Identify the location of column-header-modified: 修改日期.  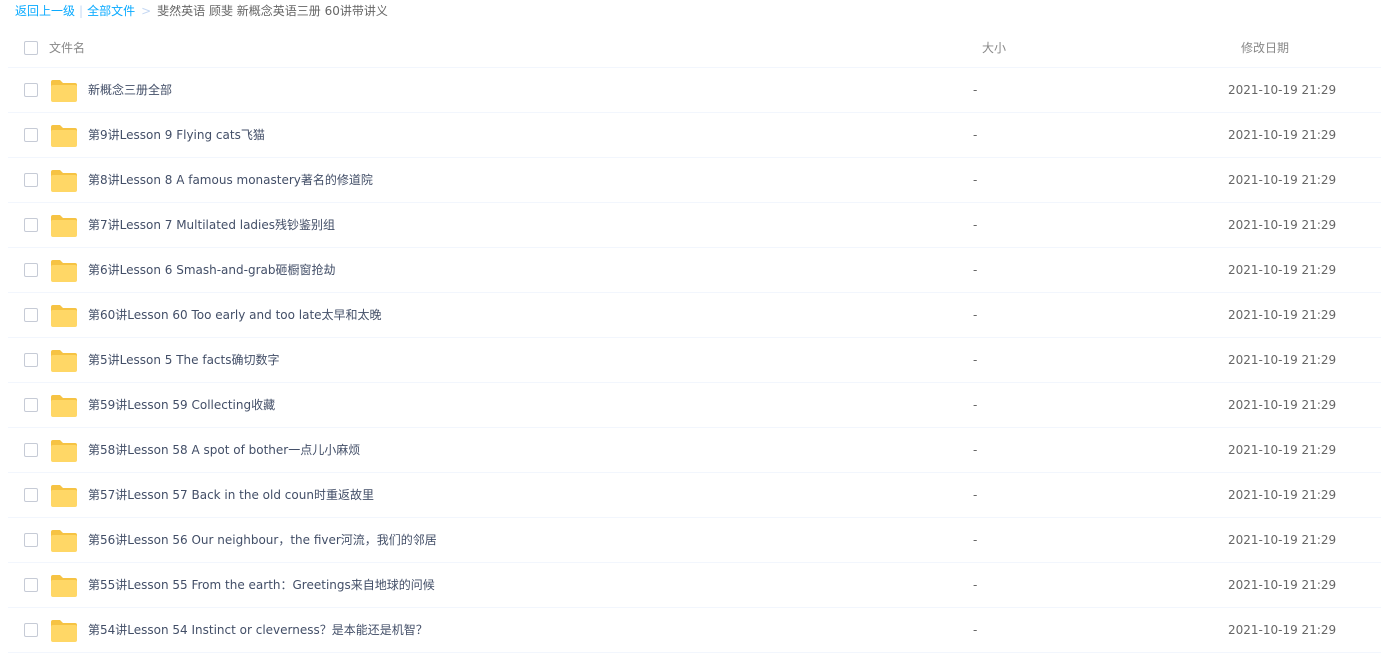
(1265, 48).